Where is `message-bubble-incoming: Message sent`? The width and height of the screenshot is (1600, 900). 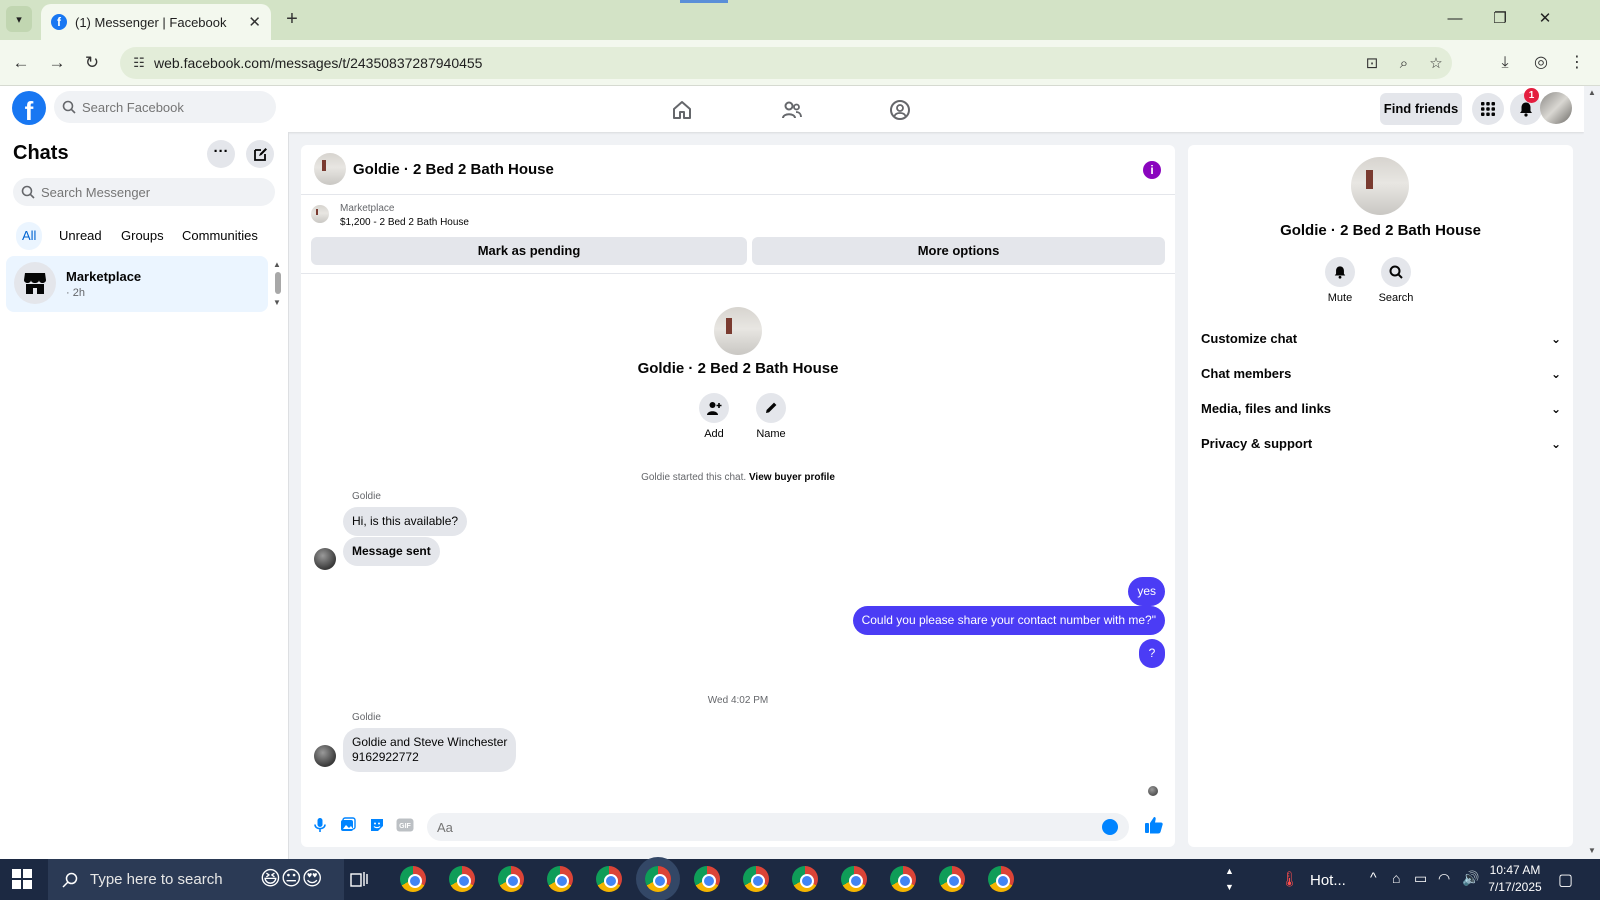
message-bubble-incoming: Message sent is located at coordinates (391, 551).